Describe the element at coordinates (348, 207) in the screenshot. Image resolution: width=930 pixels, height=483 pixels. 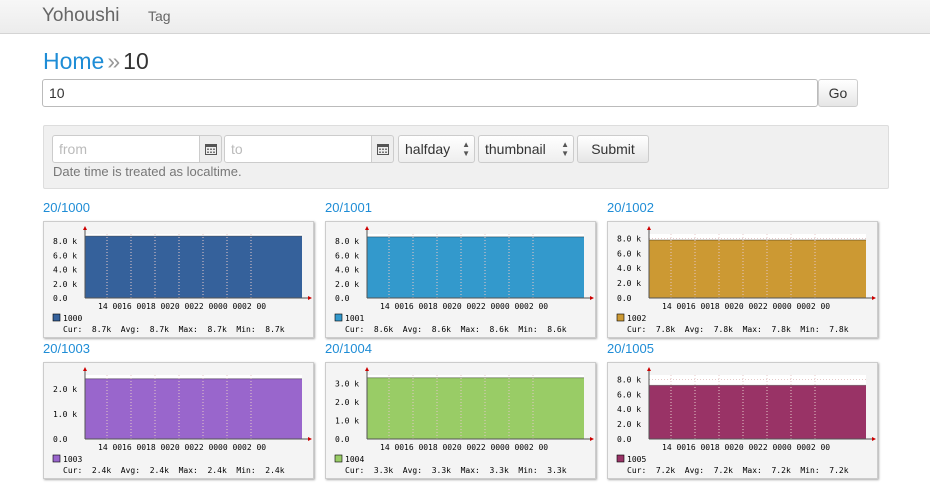
I see `graph-title-link: 20/1001` at that location.